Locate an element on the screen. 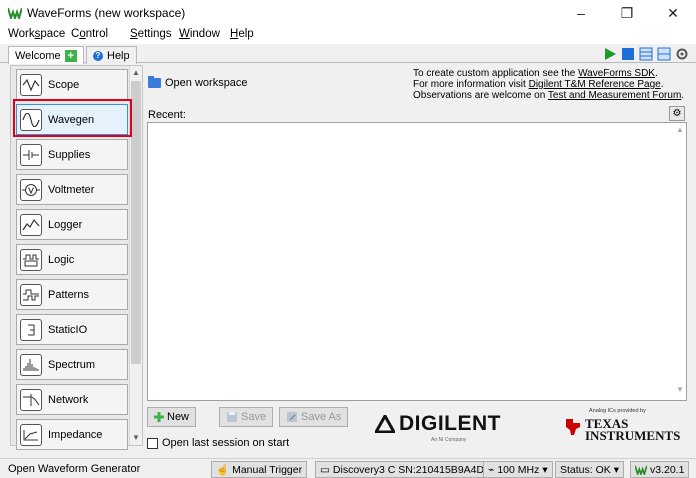 The height and width of the screenshot is (478, 696). menu-help: Help is located at coordinates (242, 34).